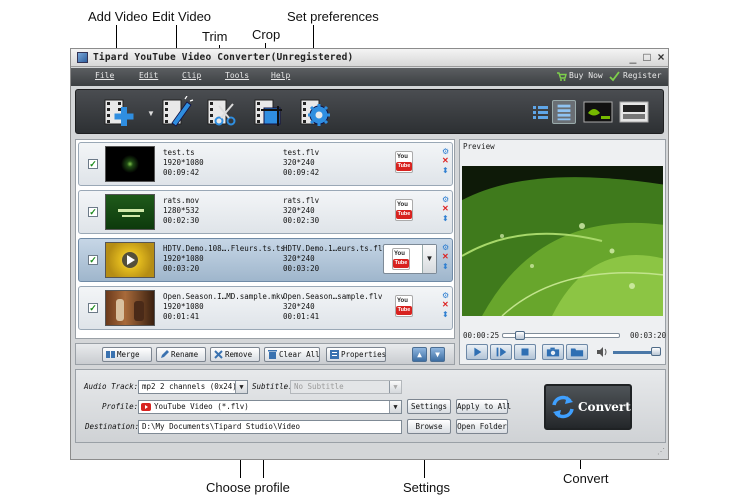 The width and height of the screenshot is (750, 500). I want to click on properties-button: Properties, so click(356, 354).